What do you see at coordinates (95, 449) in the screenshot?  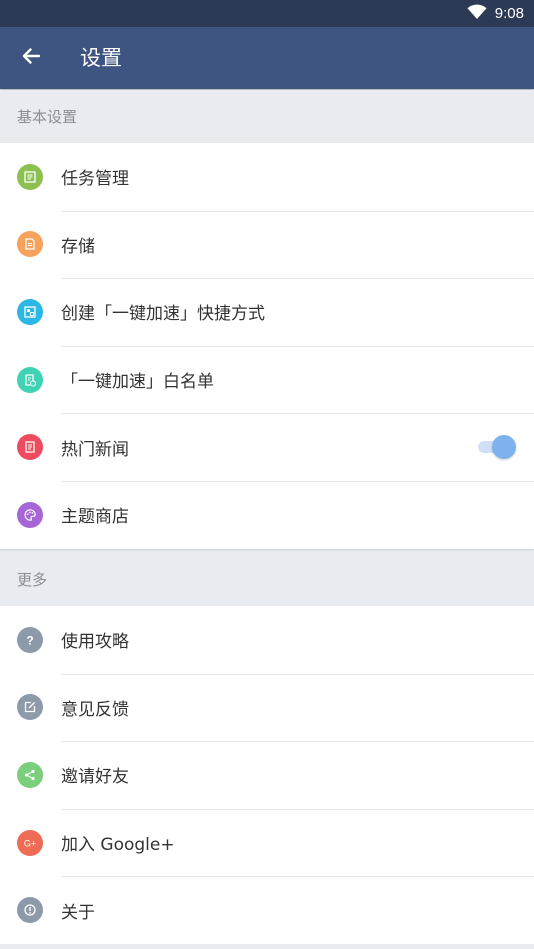 I see `row-label: 热门新闻` at bounding box center [95, 449].